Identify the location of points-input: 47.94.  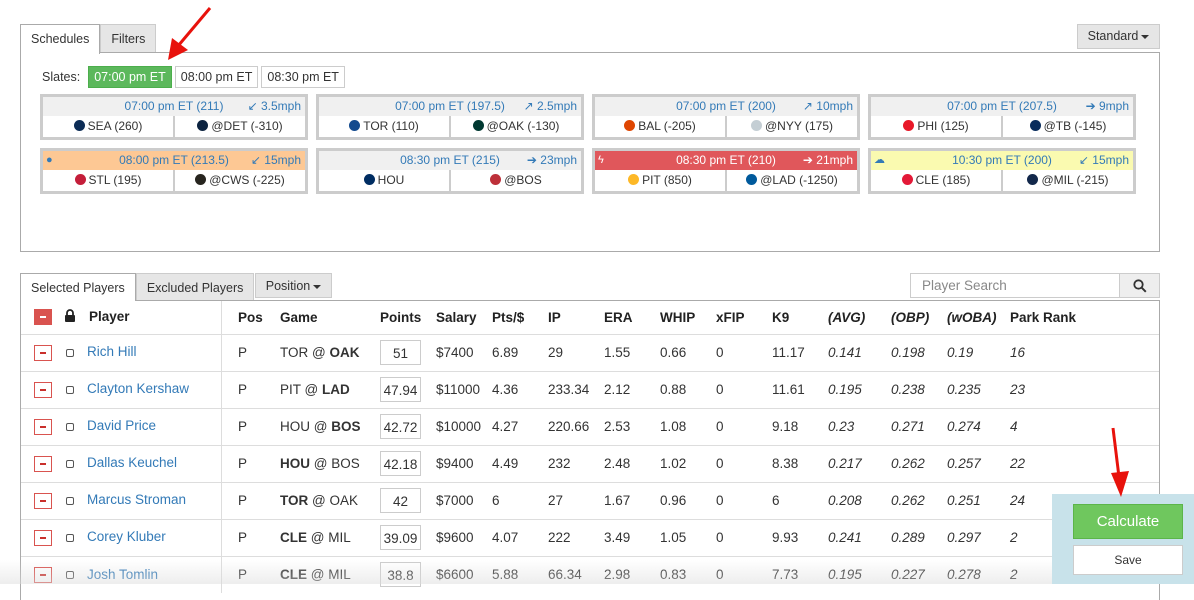
(400, 389).